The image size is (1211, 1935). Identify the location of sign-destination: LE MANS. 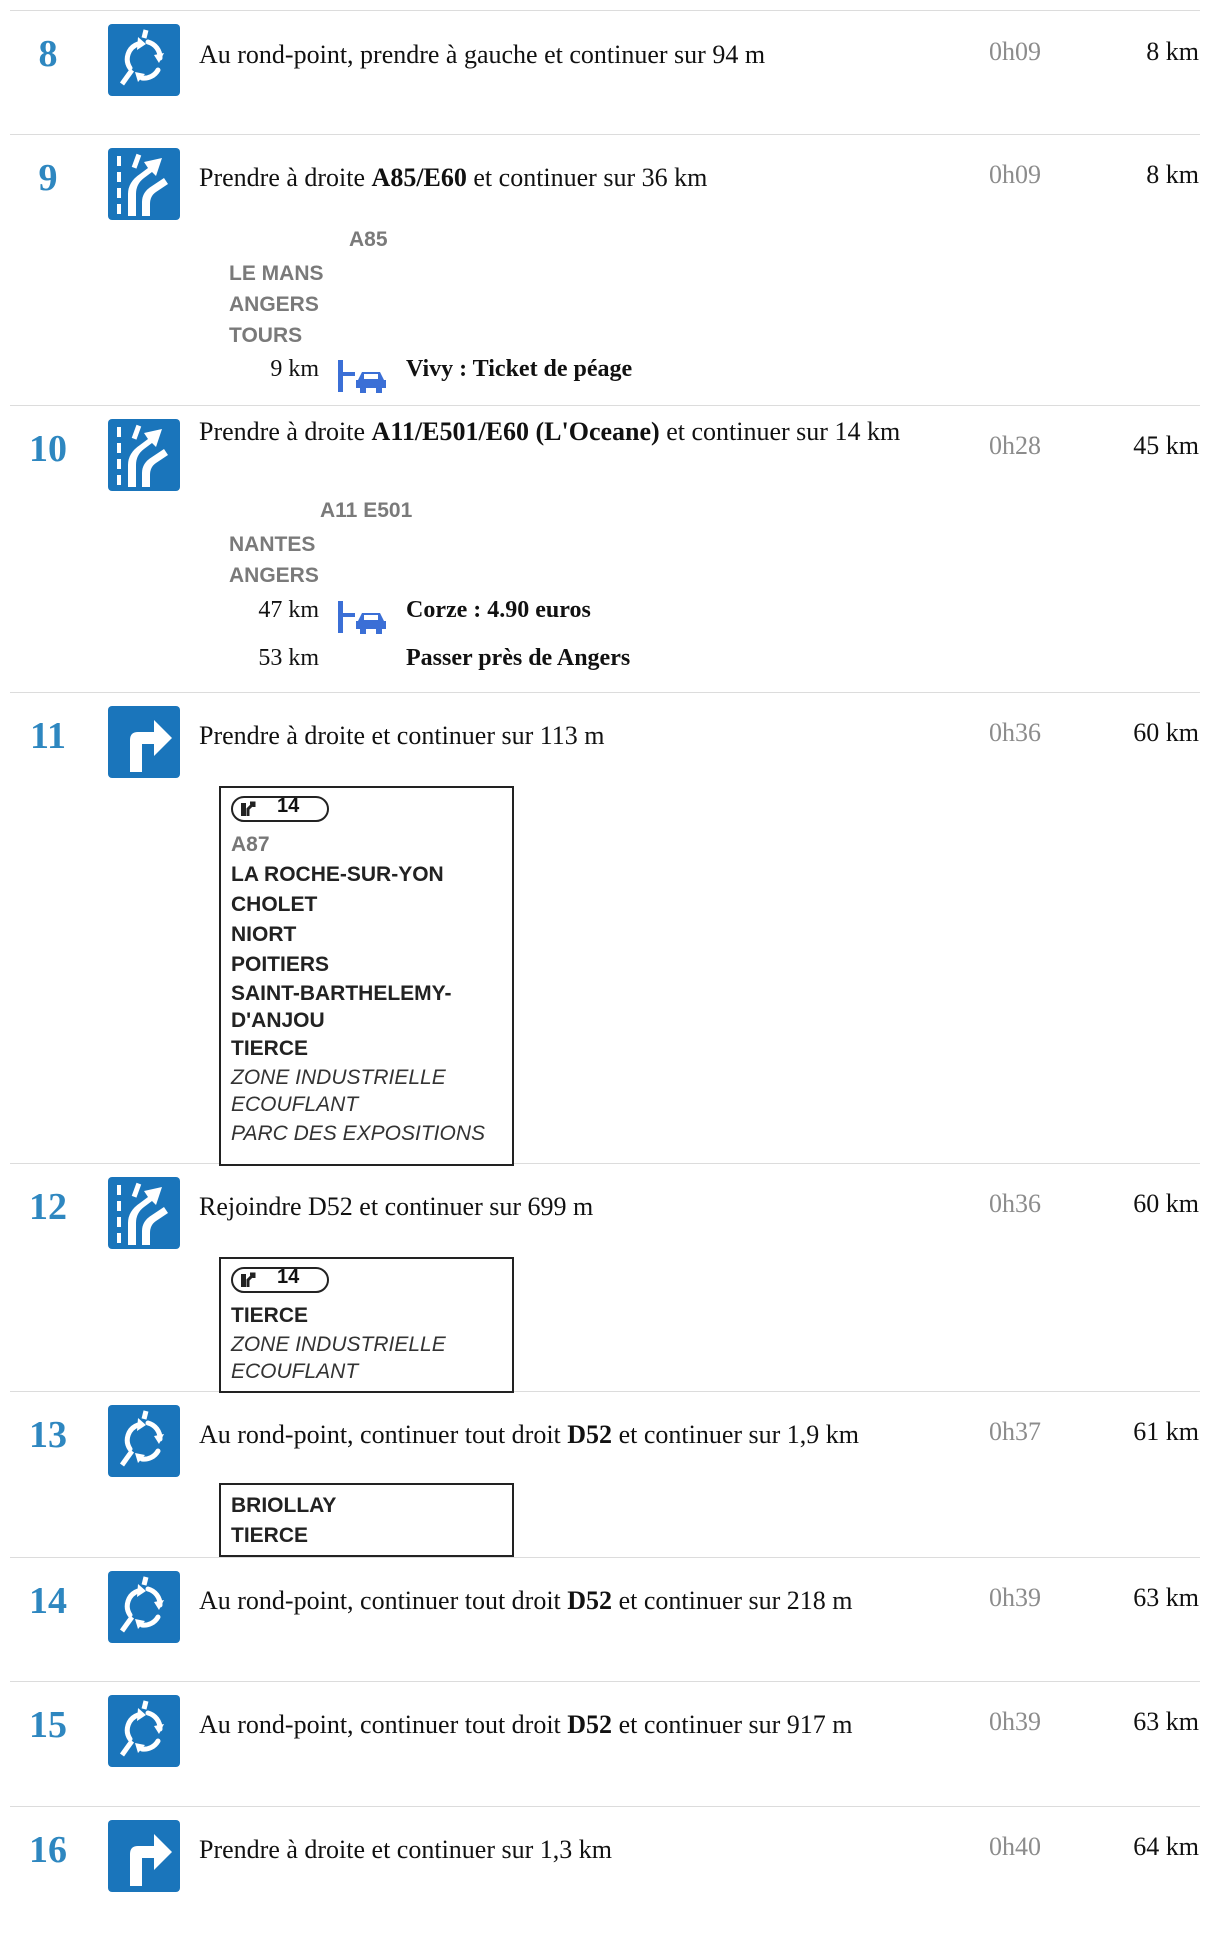
(276, 273).